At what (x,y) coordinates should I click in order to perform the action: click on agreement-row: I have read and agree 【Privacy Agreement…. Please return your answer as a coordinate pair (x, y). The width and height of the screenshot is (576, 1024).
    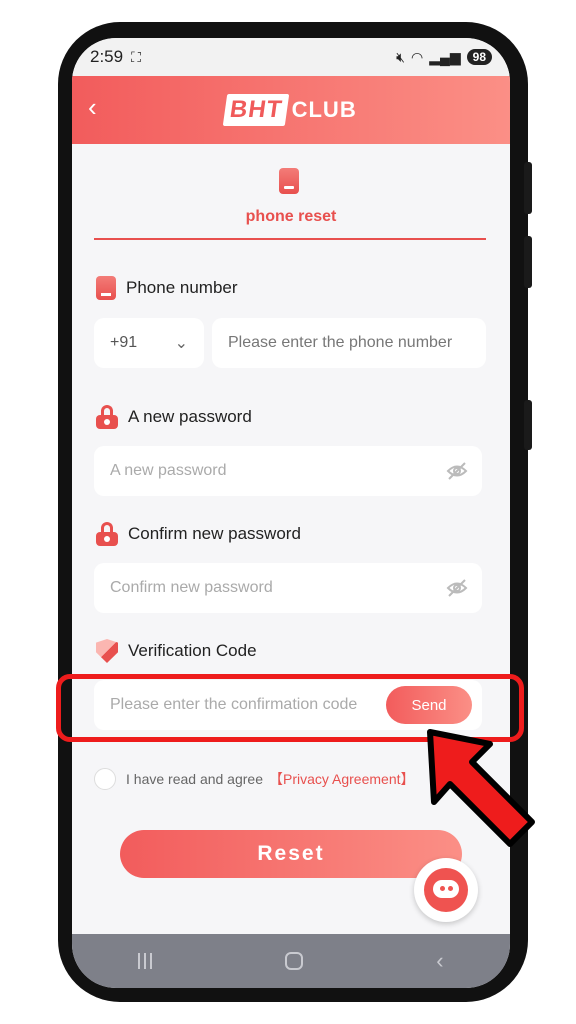
    Looking at the image, I should click on (254, 779).